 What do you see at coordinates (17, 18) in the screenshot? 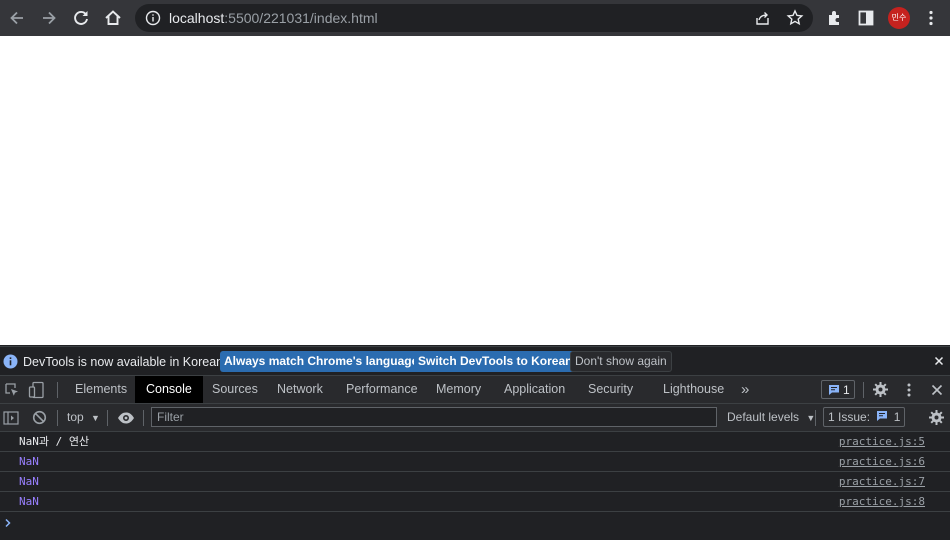
I see `back-icon` at bounding box center [17, 18].